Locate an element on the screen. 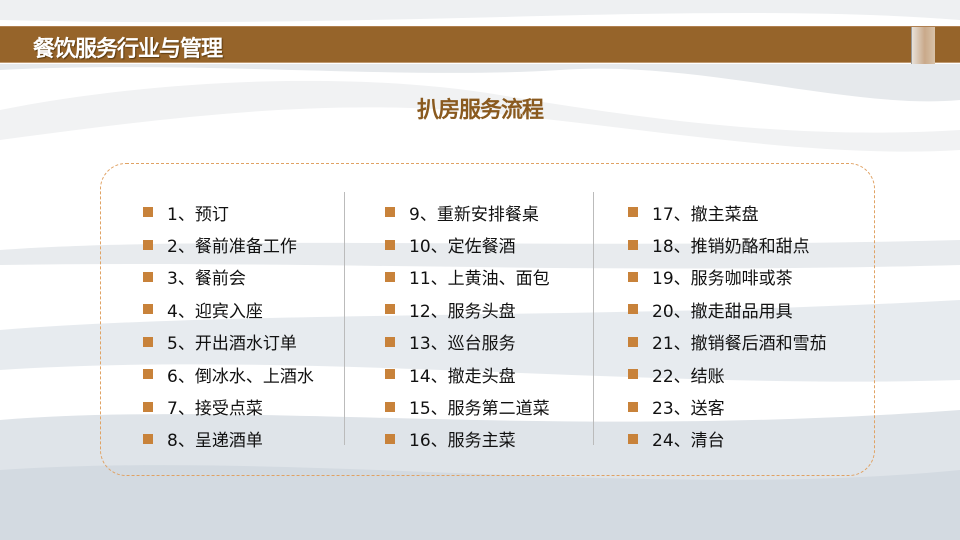 This screenshot has height=540, width=960. step-label: 2、餐前准备工作 is located at coordinates (232, 247).